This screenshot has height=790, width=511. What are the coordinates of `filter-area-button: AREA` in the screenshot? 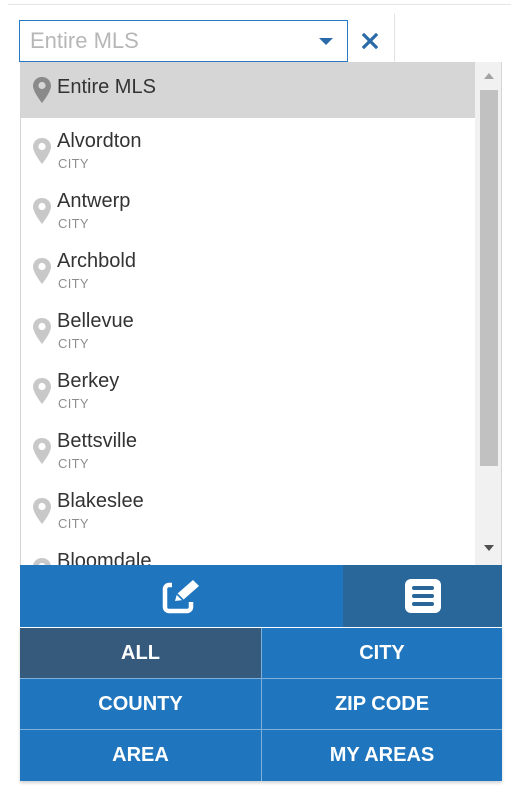 It's located at (140, 755).